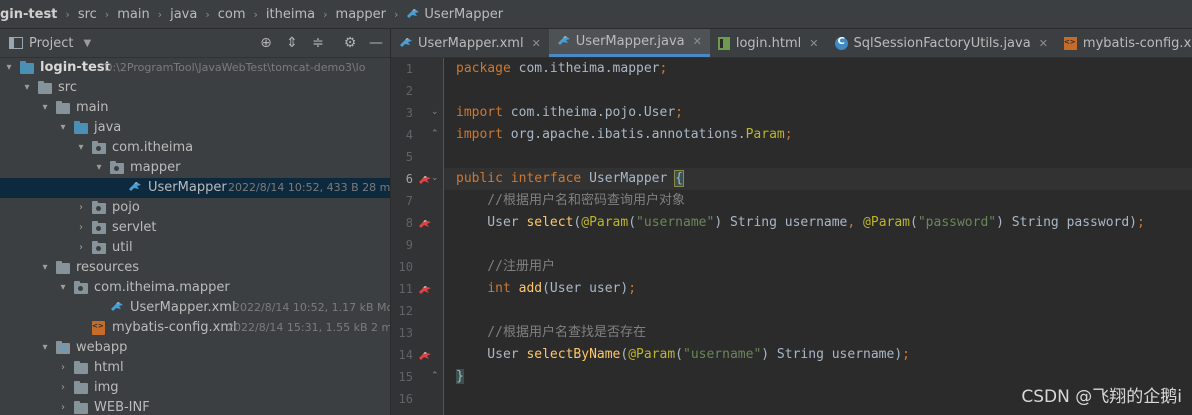 The width and height of the screenshot is (1192, 415). What do you see at coordinates (51, 43) in the screenshot?
I see `project-panel-title: Project` at bounding box center [51, 43].